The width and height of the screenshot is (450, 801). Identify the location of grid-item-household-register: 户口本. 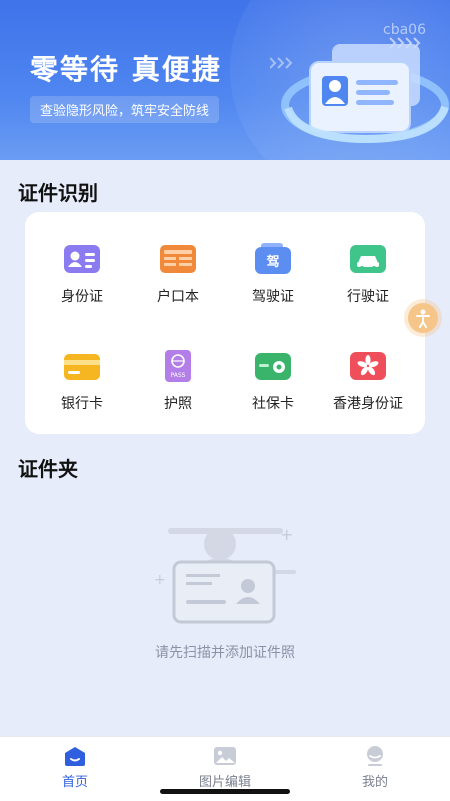
(178, 287).